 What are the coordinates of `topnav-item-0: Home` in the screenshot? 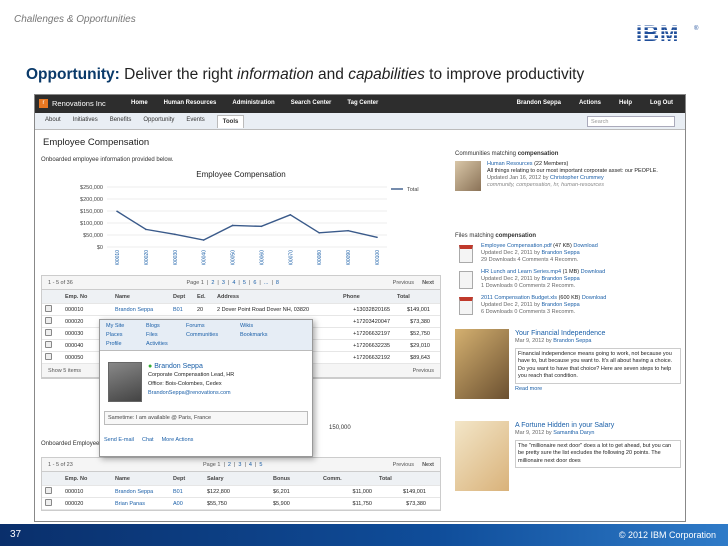 It's located at (139, 103).